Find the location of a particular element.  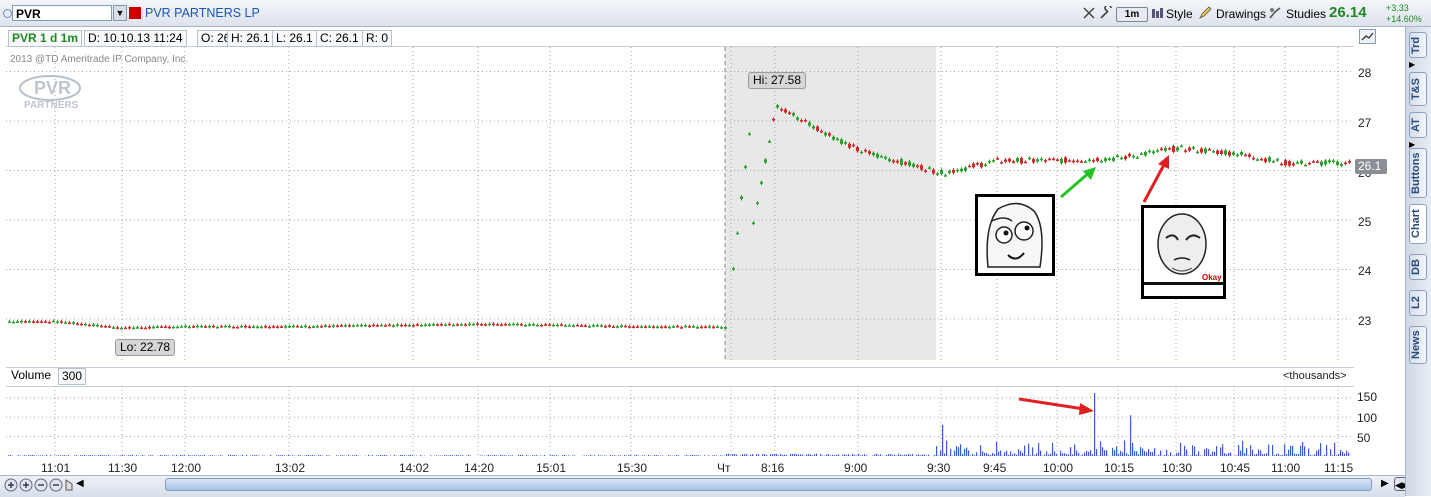

studies-icon is located at coordinates (1275, 13).